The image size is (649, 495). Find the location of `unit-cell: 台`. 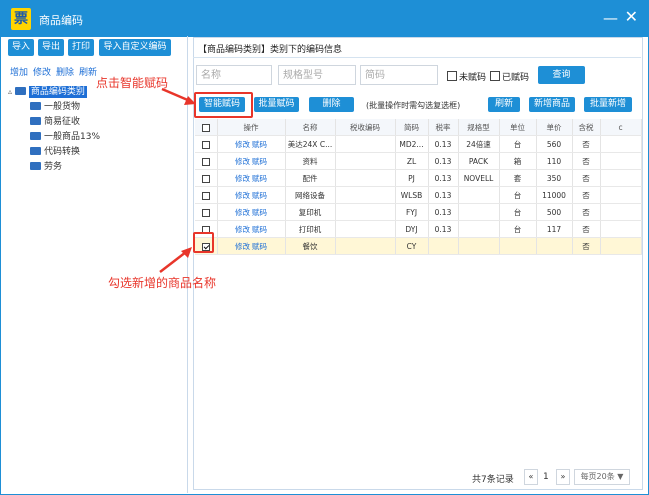

unit-cell: 台 is located at coordinates (518, 144).